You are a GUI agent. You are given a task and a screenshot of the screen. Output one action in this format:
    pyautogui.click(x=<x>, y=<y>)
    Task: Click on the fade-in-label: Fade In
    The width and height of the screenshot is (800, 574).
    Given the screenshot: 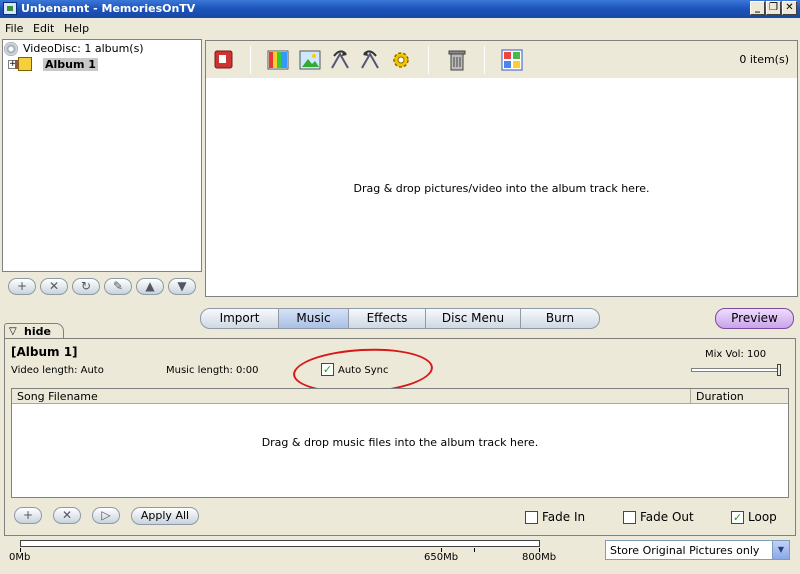 What is the action you would take?
    pyautogui.click(x=563, y=517)
    